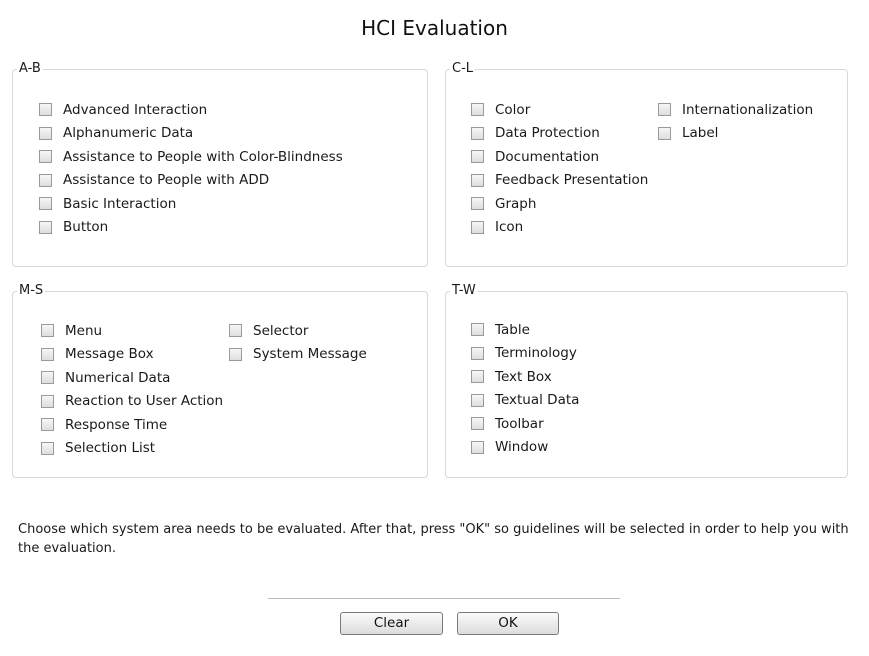  What do you see at coordinates (128, 133) in the screenshot?
I see `checkbox-label: Alphanumeric Data` at bounding box center [128, 133].